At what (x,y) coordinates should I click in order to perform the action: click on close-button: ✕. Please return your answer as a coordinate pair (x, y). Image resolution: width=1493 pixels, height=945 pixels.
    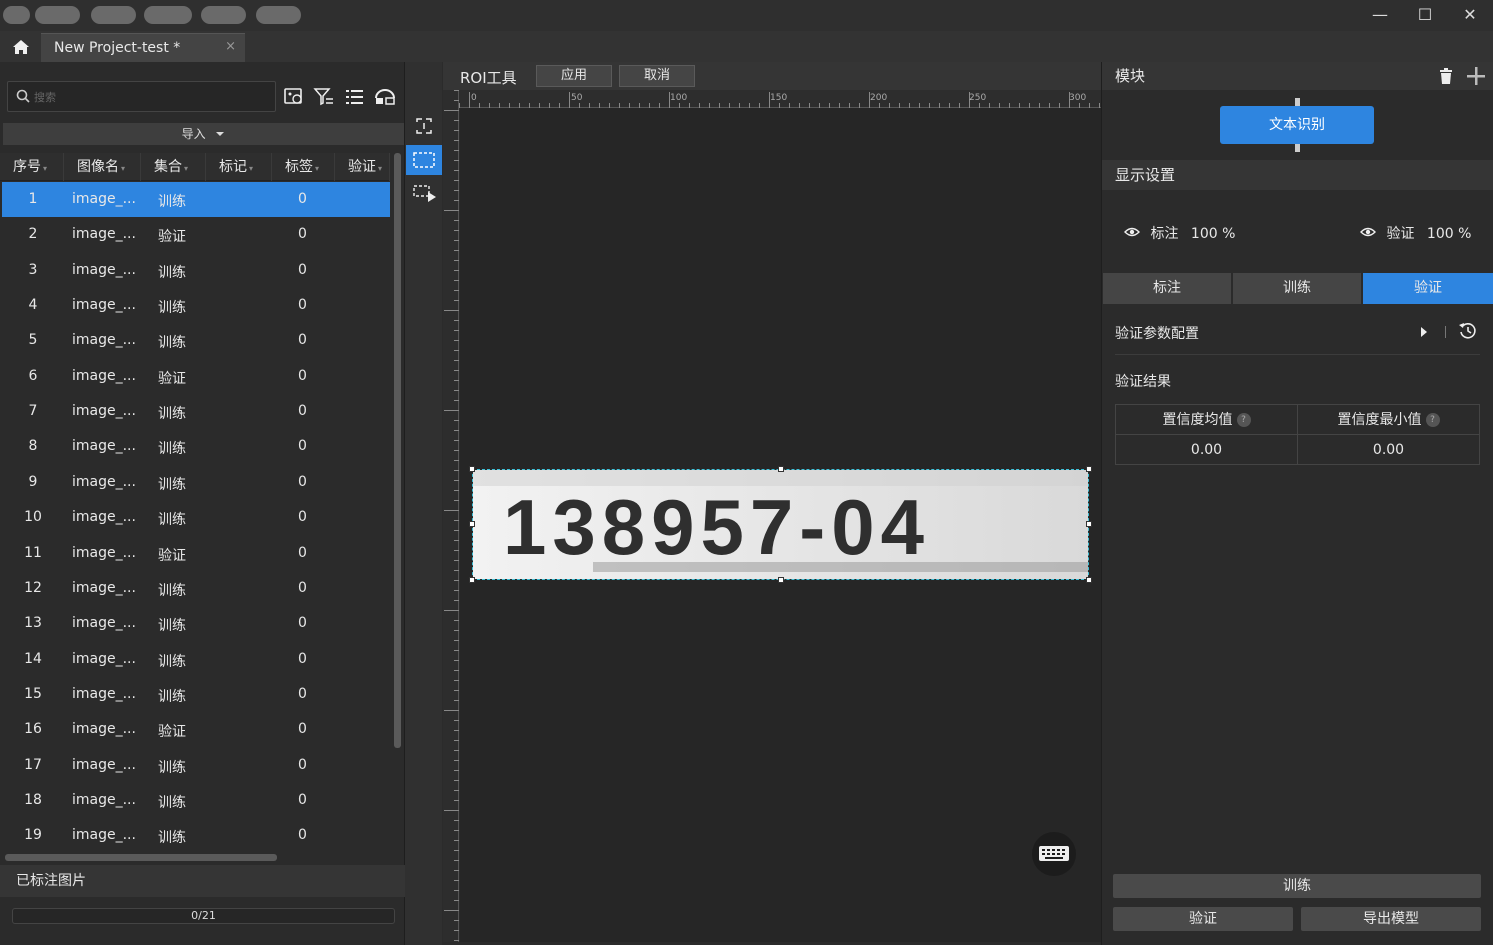
    Looking at the image, I should click on (1470, 15).